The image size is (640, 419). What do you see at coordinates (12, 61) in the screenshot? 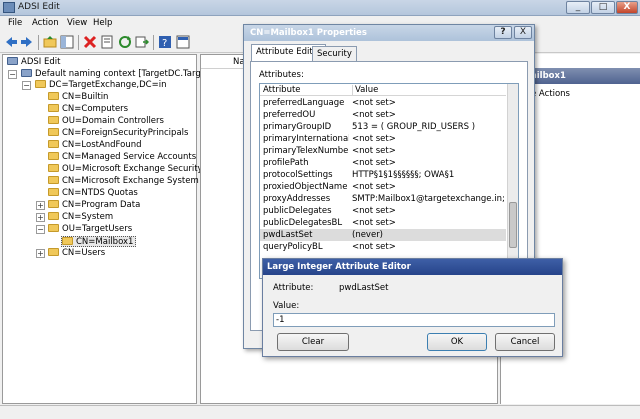
I see `adsi-root-icon` at bounding box center [12, 61].